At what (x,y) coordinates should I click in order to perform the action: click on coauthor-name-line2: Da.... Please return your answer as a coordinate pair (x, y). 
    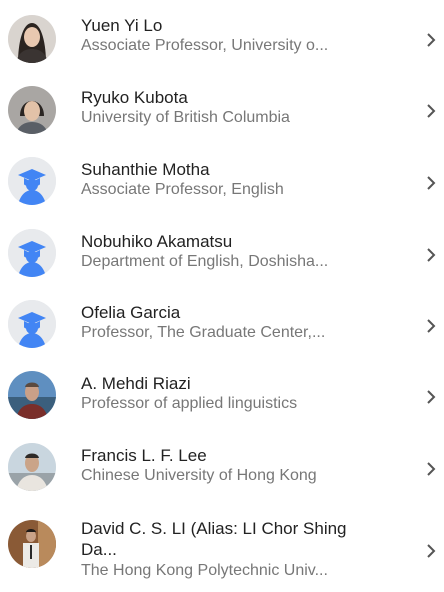
    Looking at the image, I should click on (239, 549).